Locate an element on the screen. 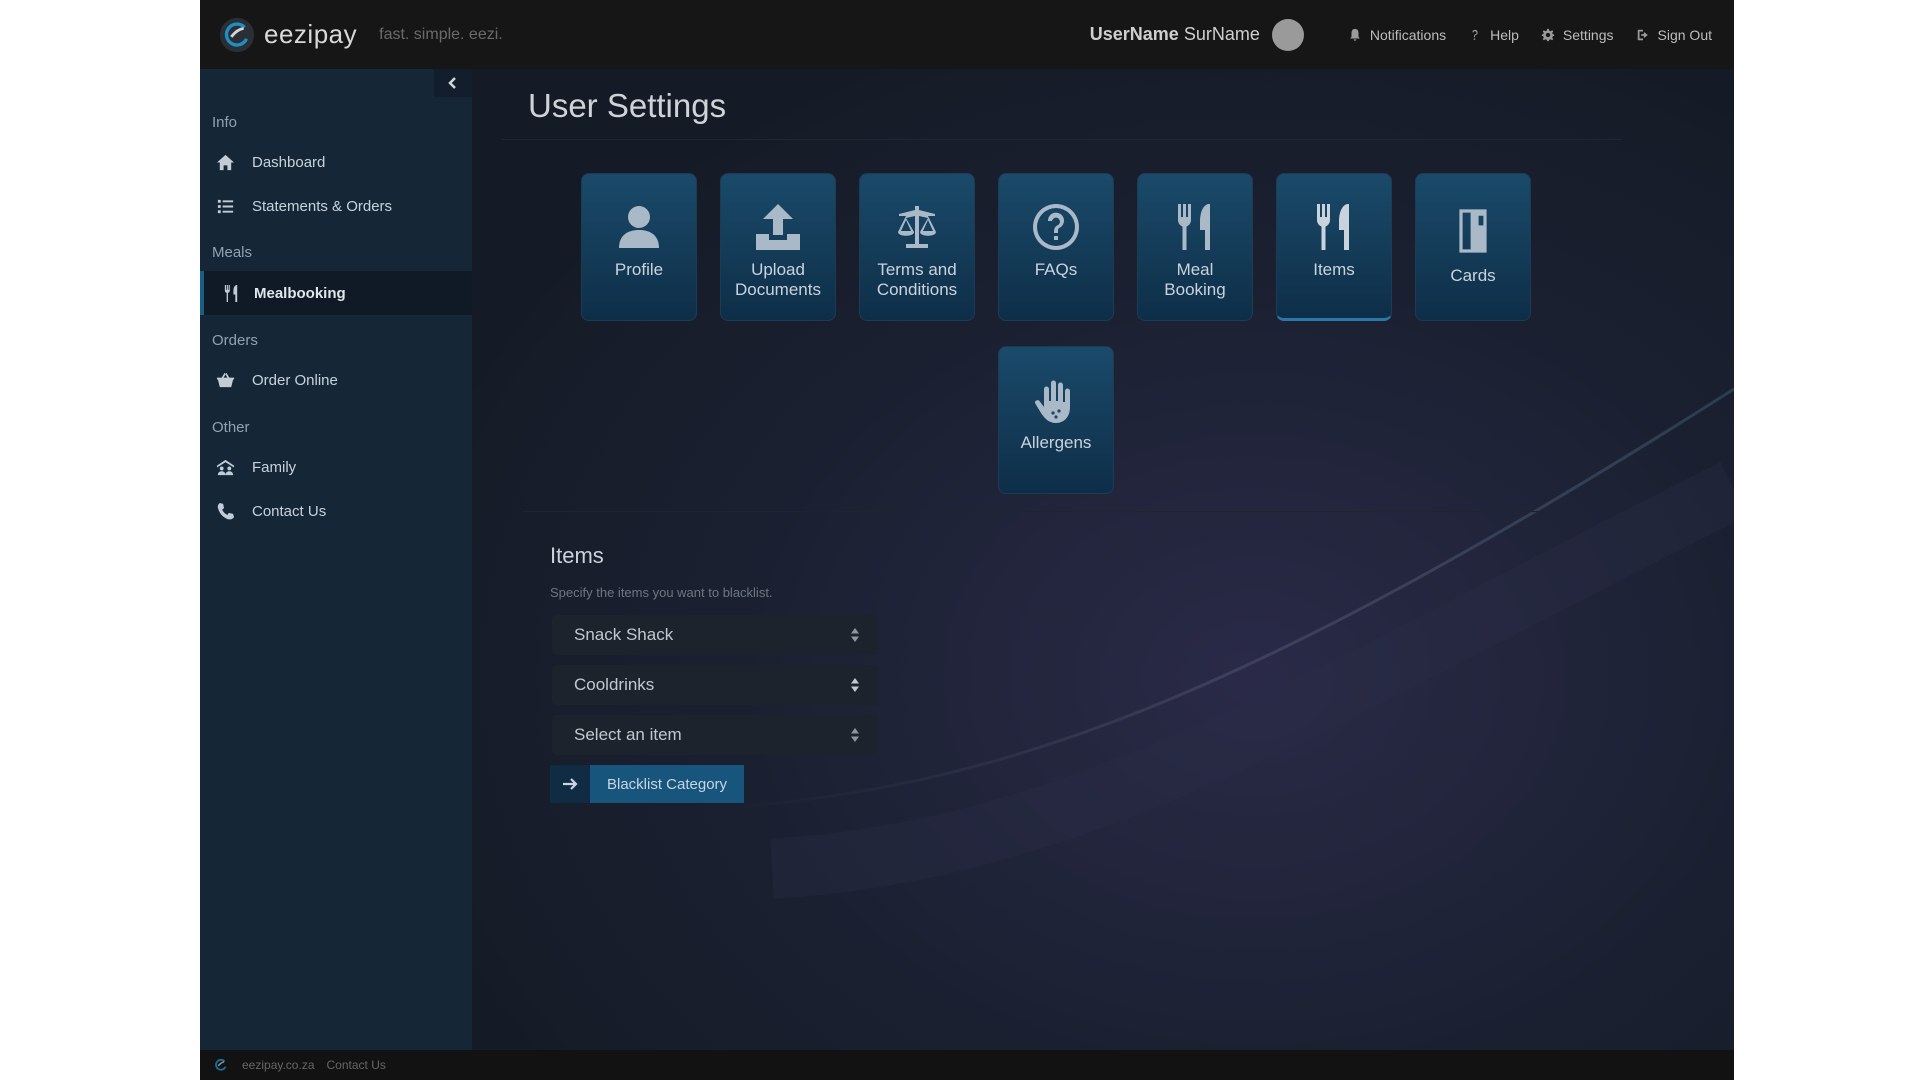 The height and width of the screenshot is (1080, 1920). avatar is located at coordinates (1287, 34).